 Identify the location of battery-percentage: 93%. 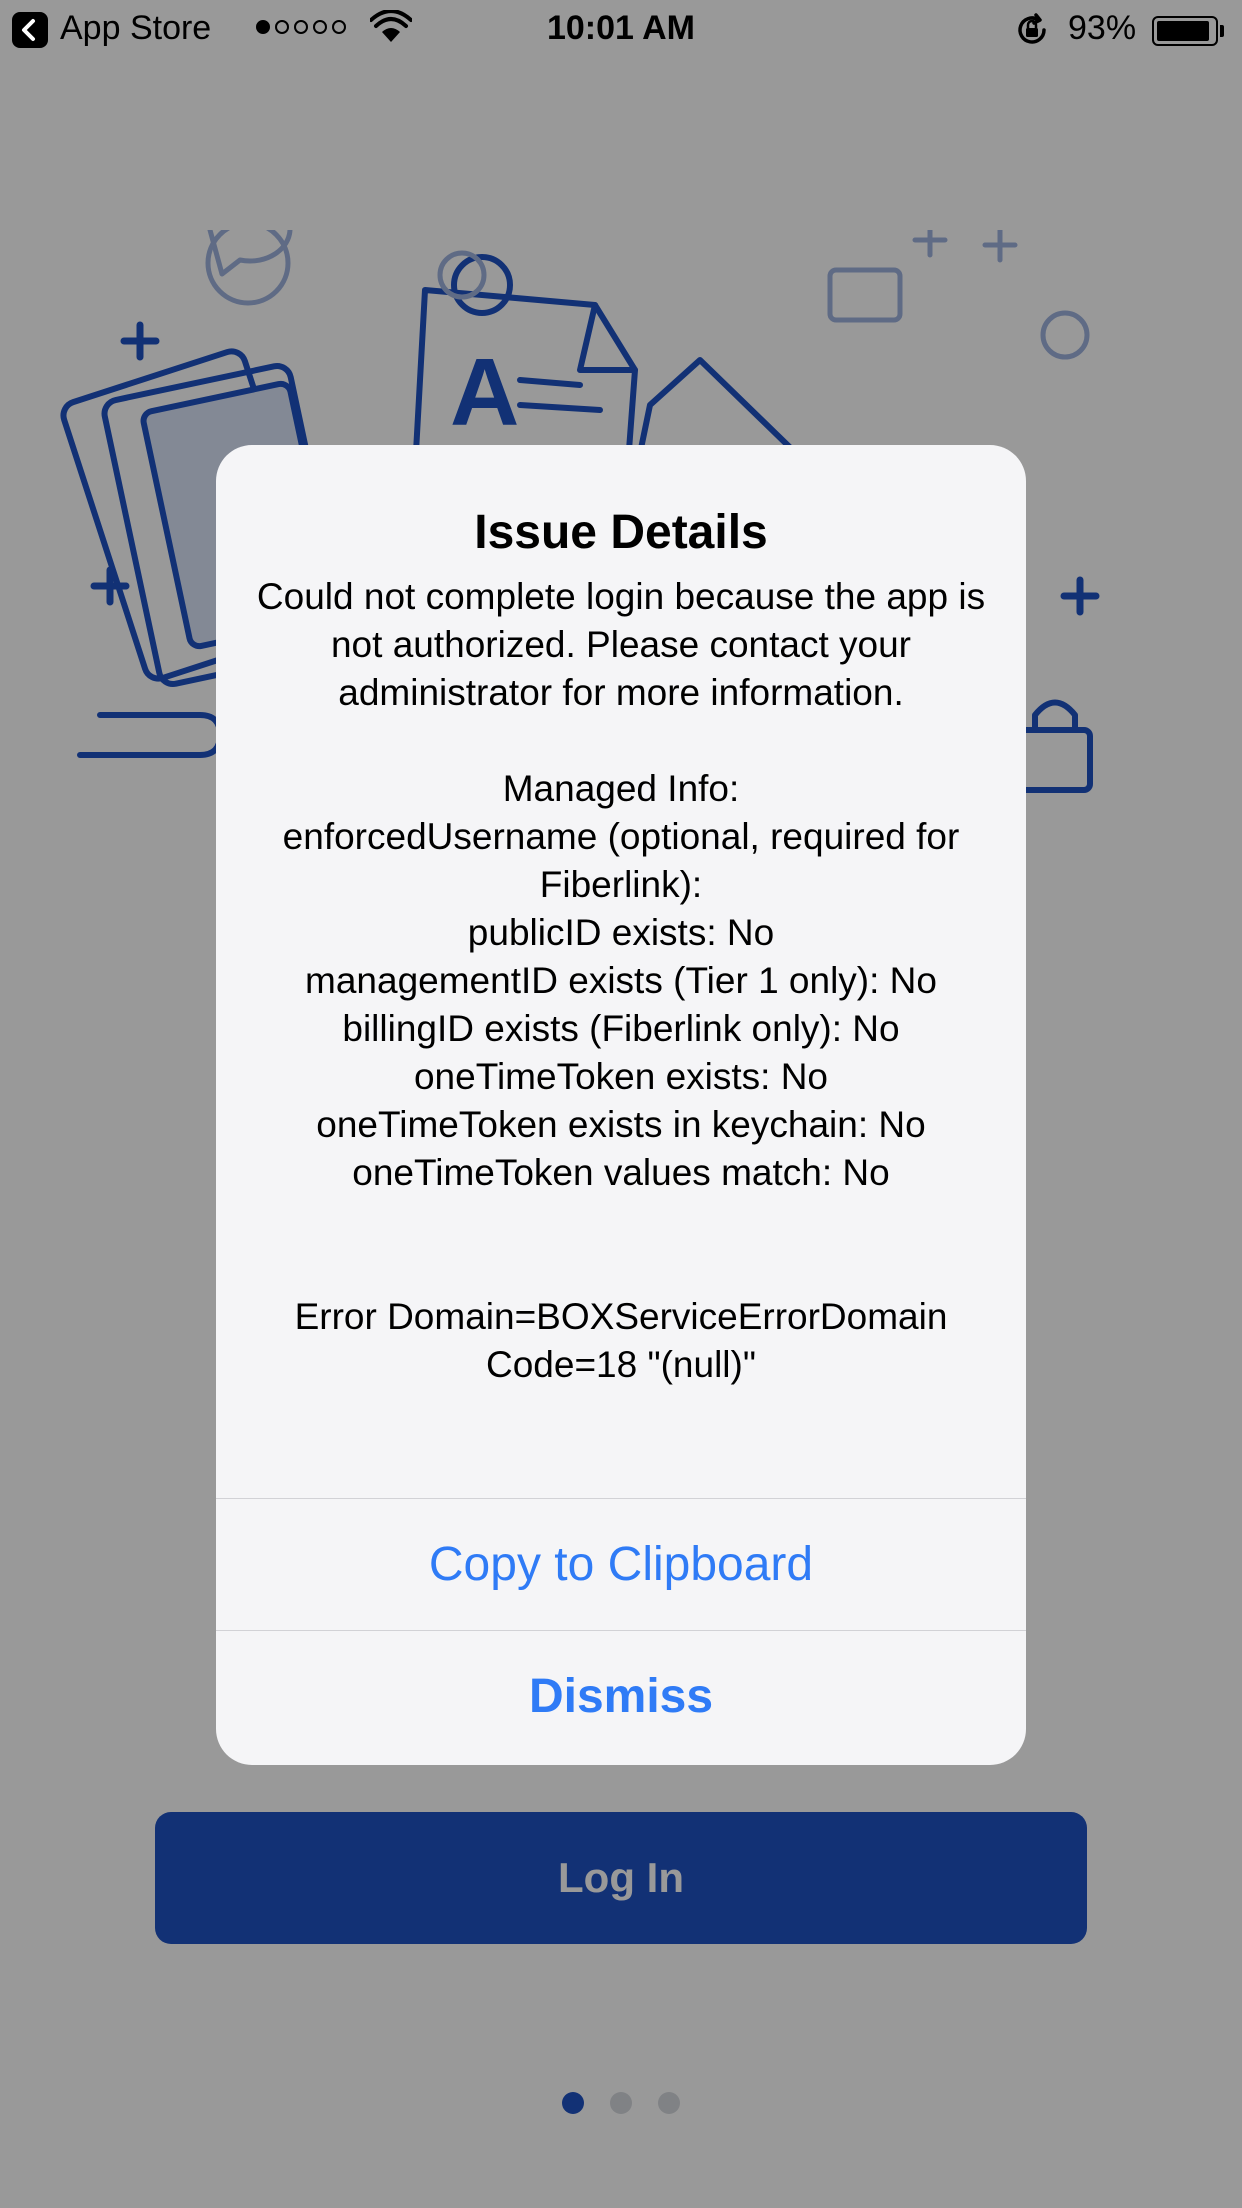
(1102, 28).